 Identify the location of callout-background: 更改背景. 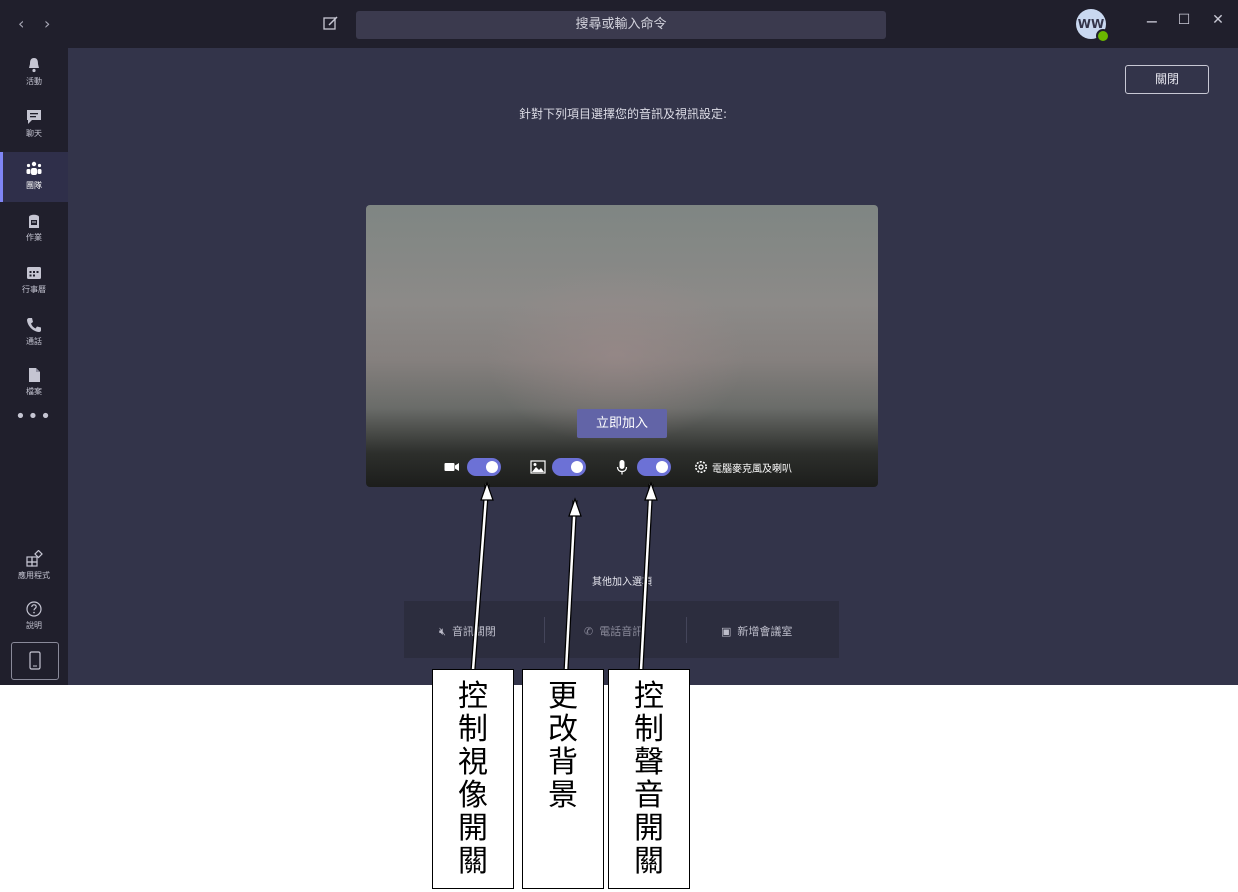
(563, 779).